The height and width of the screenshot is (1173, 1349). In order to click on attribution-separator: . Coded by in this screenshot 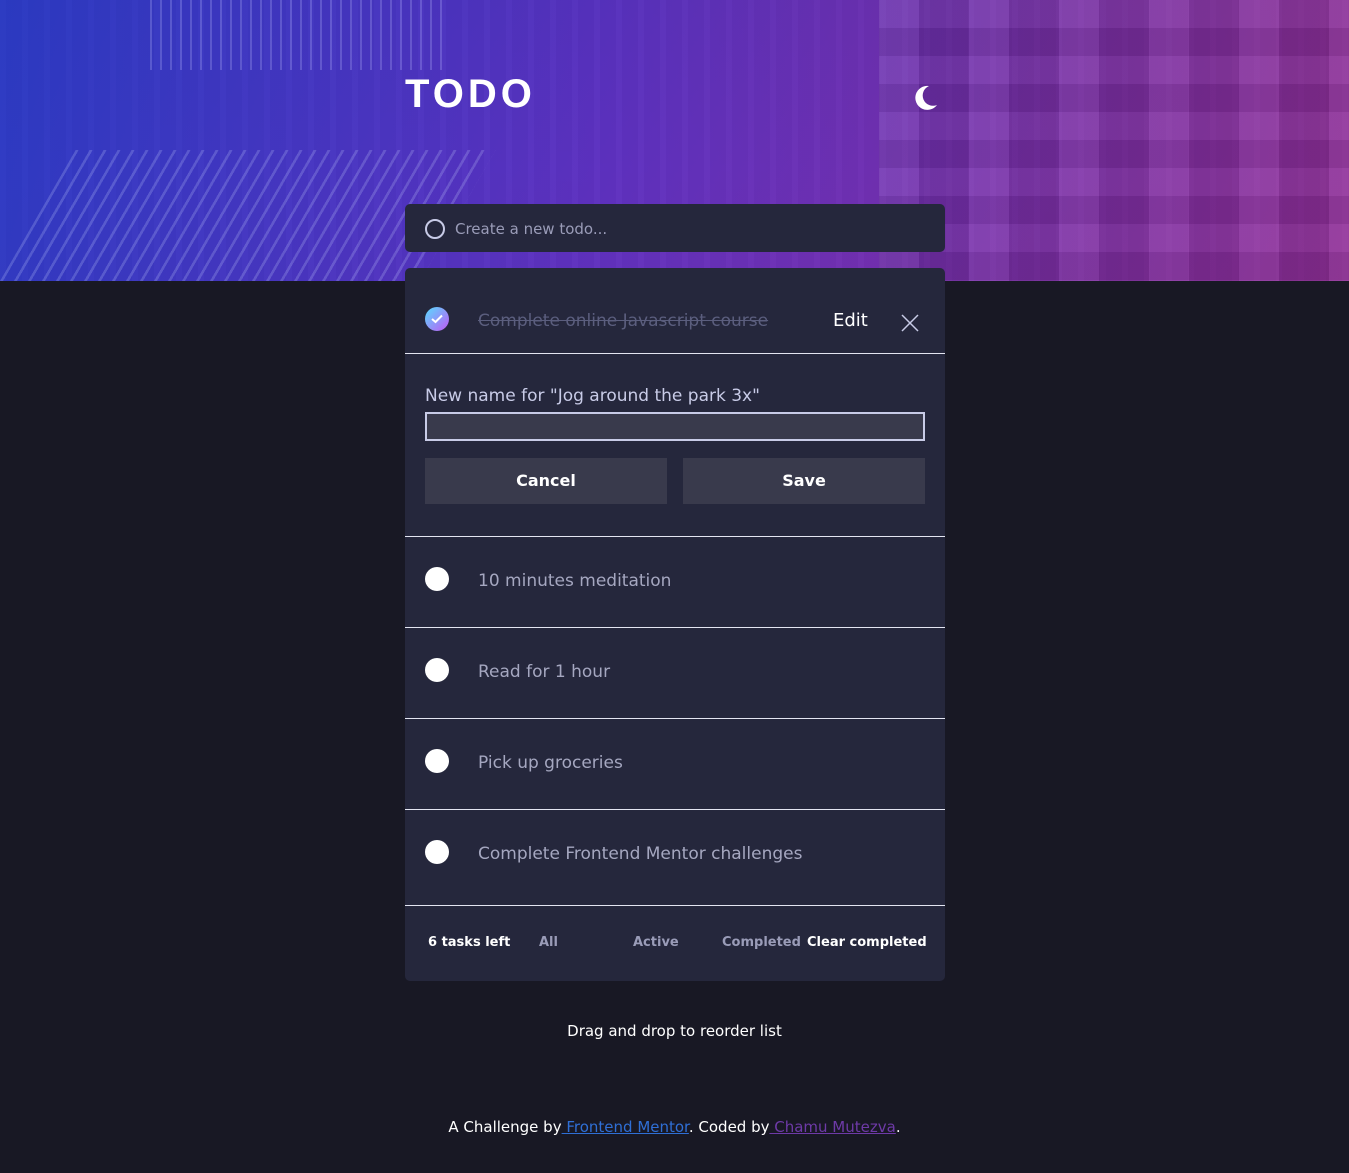, I will do `click(729, 1127)`.